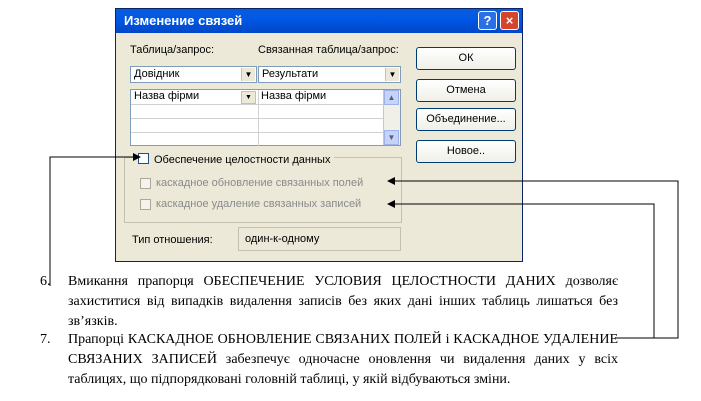  Describe the element at coordinates (45, 281) in the screenshot. I see `note-6-number: 6.` at that location.